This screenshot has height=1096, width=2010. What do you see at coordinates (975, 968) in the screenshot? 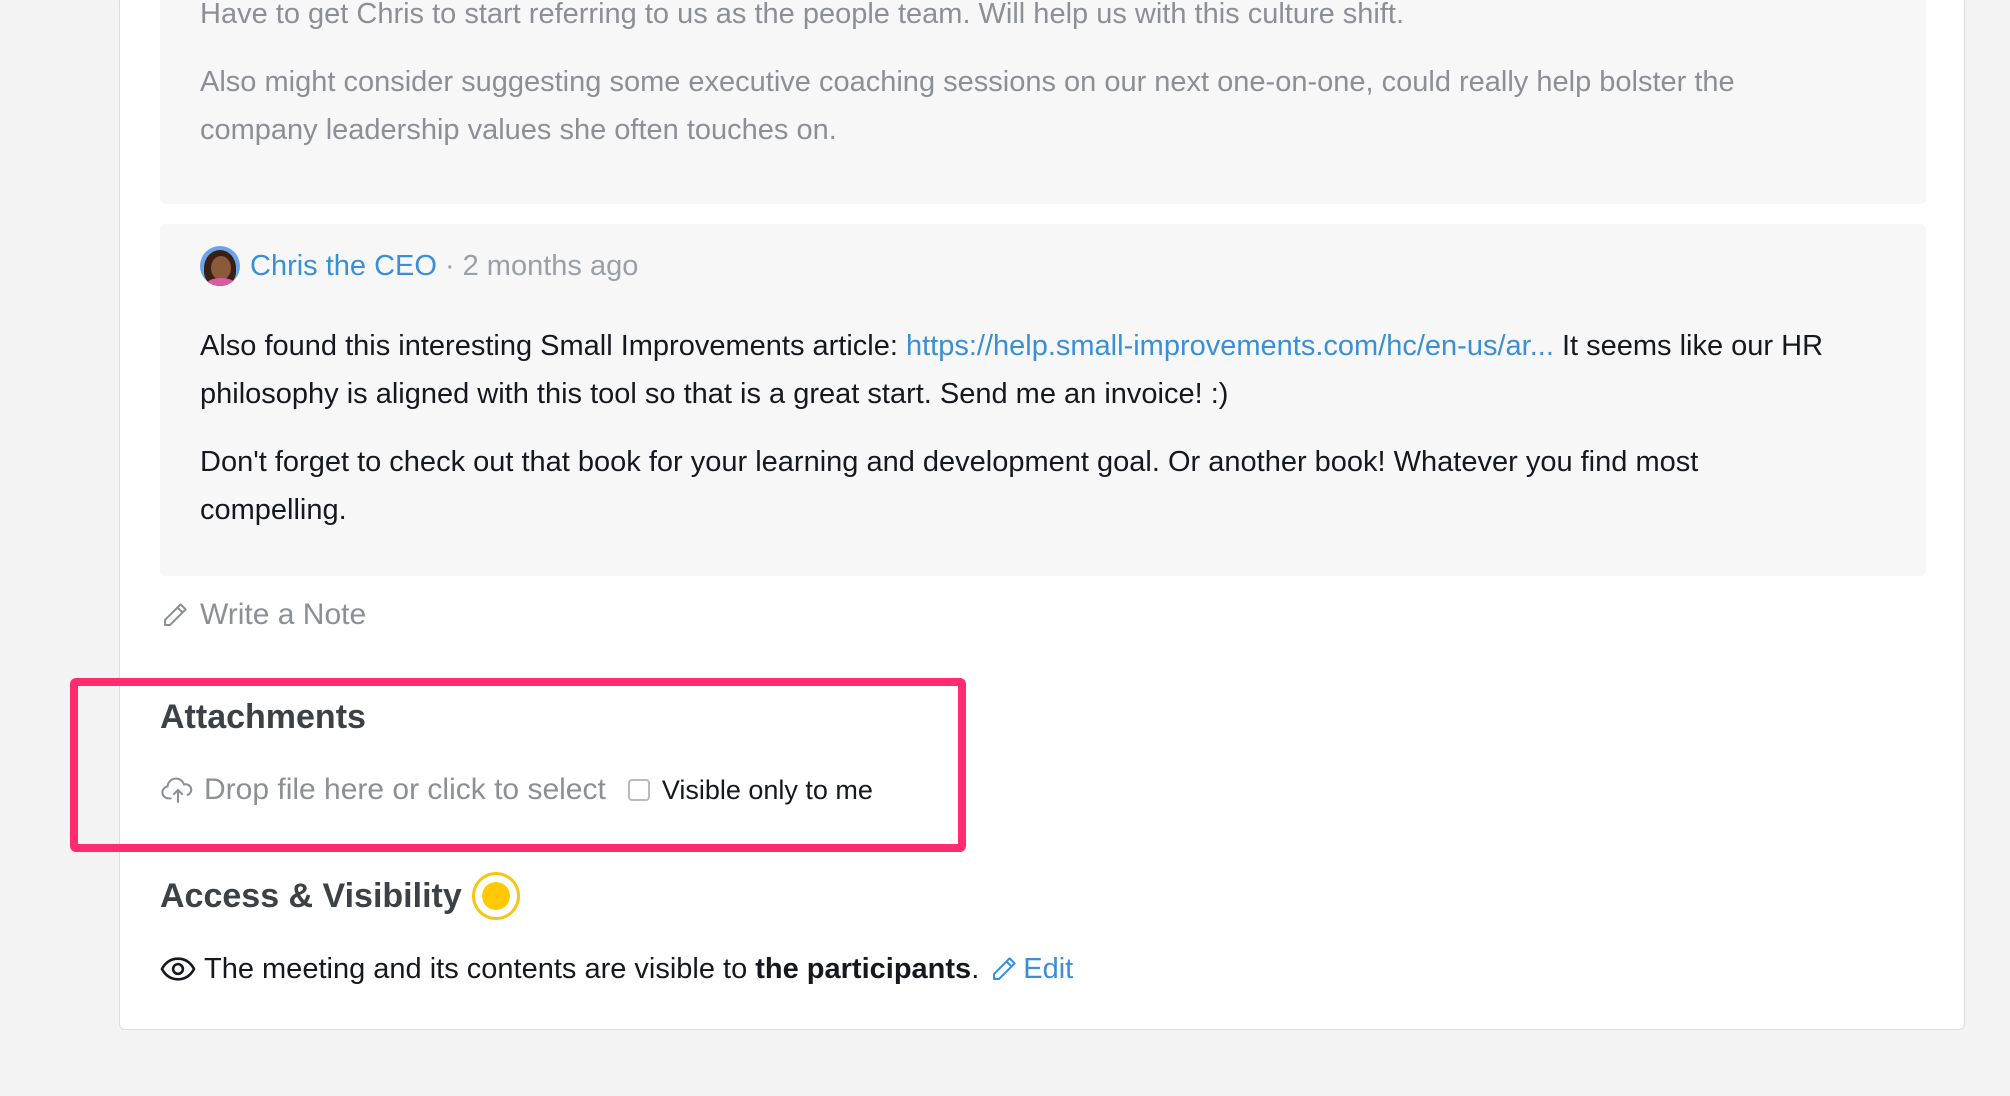
I see `access-period: .` at bounding box center [975, 968].